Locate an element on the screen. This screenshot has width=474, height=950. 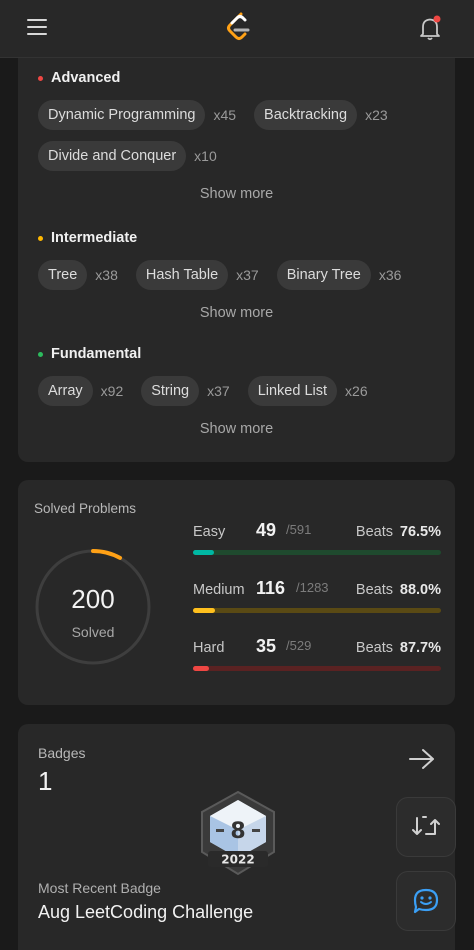
difficulty-solved-count: 35 is located at coordinates (266, 646).